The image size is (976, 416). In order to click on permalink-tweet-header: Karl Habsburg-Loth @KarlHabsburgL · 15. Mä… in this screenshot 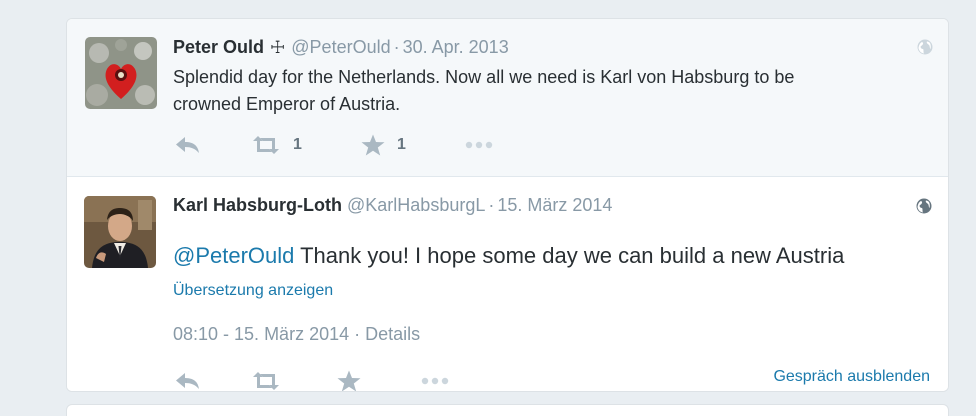, I will do `click(392, 205)`.